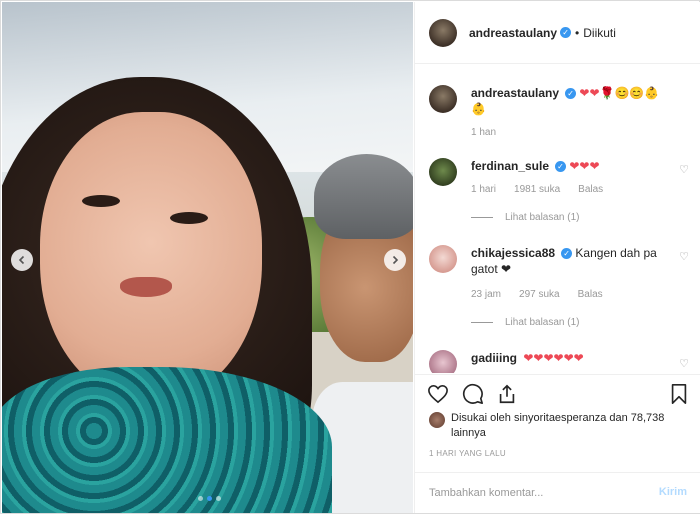  What do you see at coordinates (101, 201) in the screenshot?
I see `girl-left-eye` at bounding box center [101, 201].